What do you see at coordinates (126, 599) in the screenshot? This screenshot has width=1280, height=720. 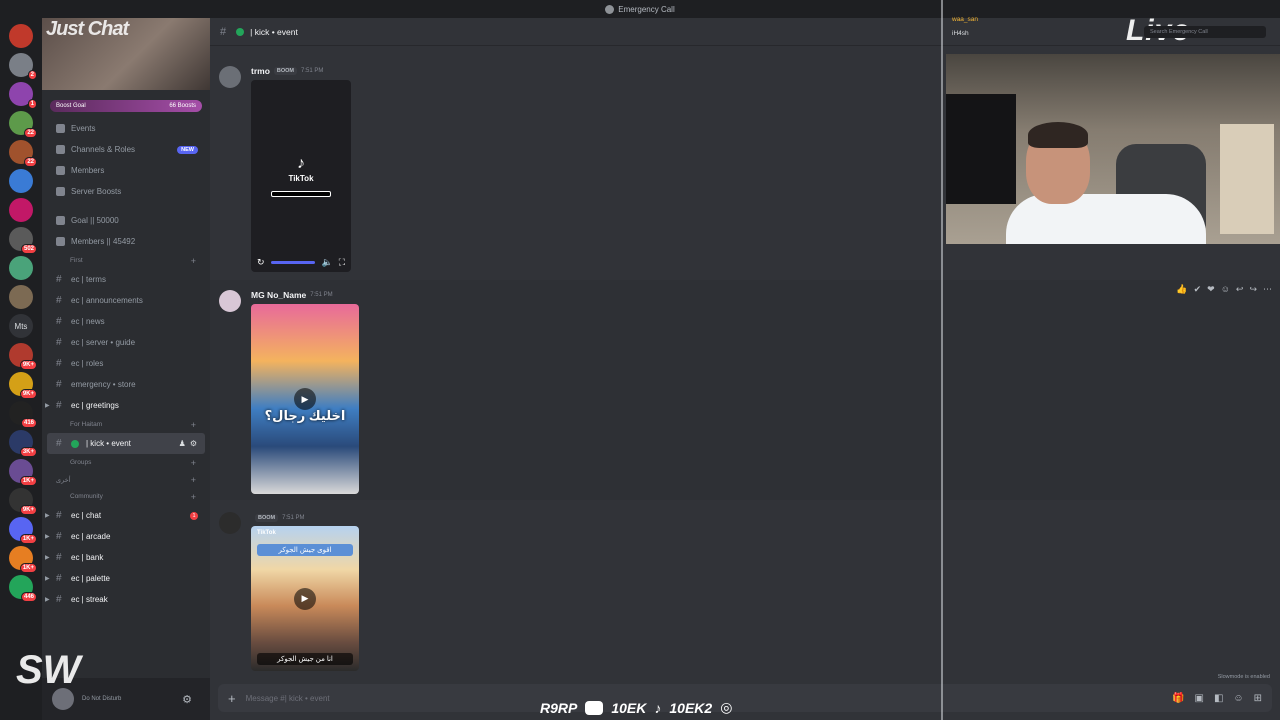 I see `channel-item: ▶ # ec | streak` at bounding box center [126, 599].